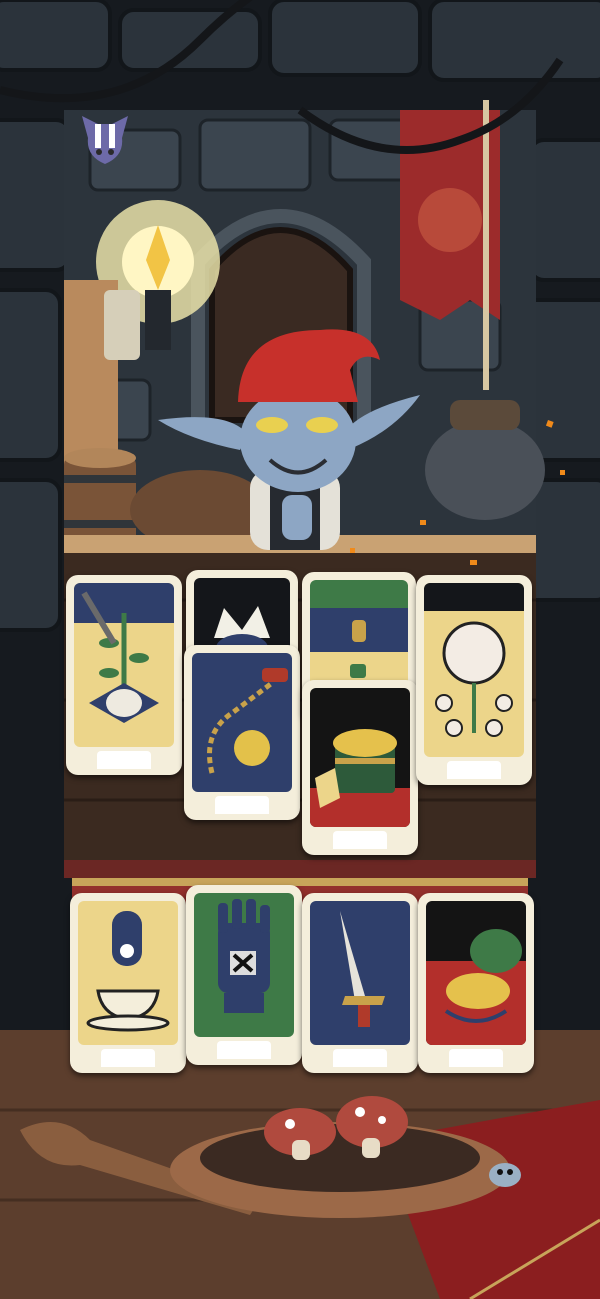 This screenshot has width=600, height=1299. I want to click on treasure-chest-card, so click(360, 767).